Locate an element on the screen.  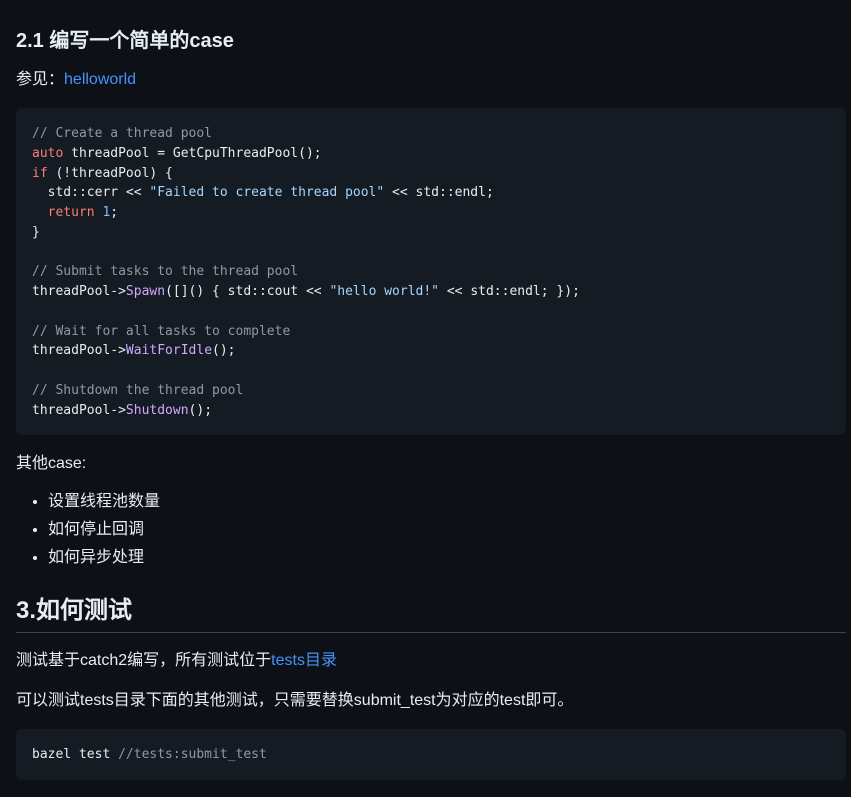
code-line: // Submit tasks to the thread pool is located at coordinates (431, 272).